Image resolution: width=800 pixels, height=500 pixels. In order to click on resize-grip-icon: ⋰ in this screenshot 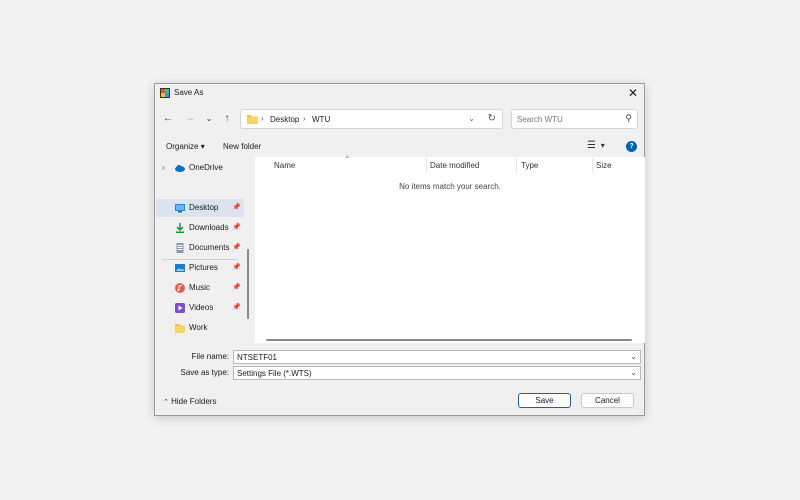, I will do `click(640, 412)`.